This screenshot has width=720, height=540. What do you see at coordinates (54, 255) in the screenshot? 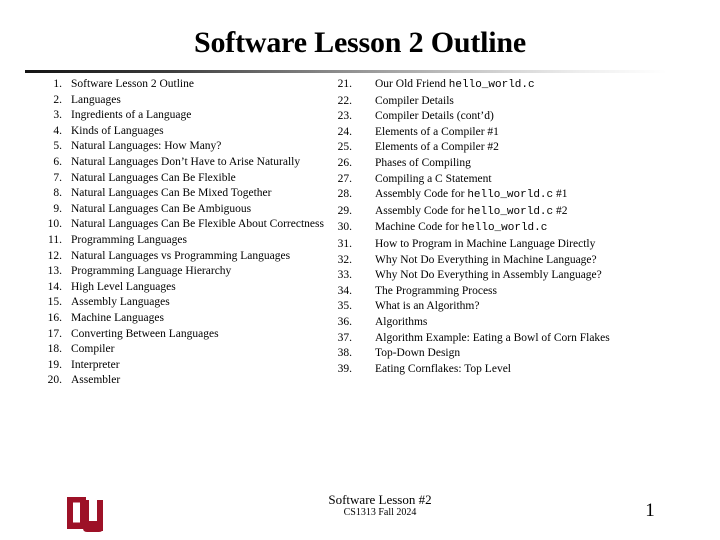
I see `outline-item-number: 12.` at bounding box center [54, 255].